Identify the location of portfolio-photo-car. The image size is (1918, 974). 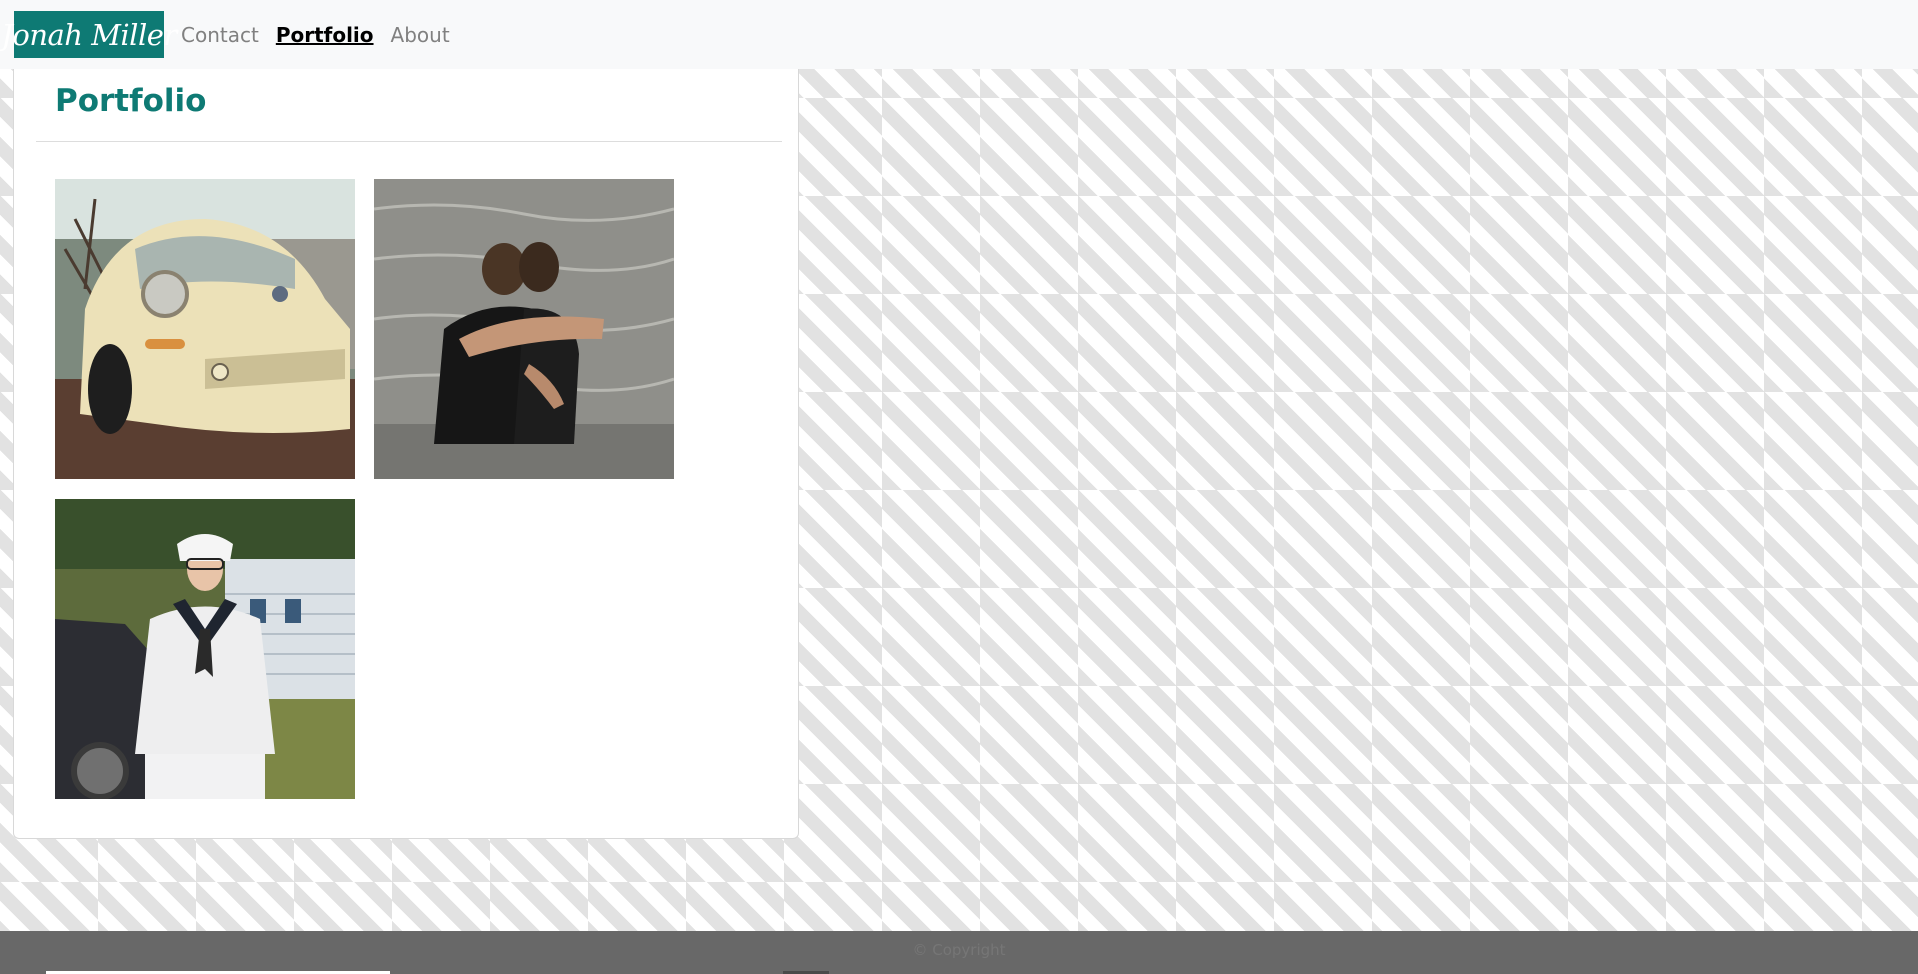
(205, 329).